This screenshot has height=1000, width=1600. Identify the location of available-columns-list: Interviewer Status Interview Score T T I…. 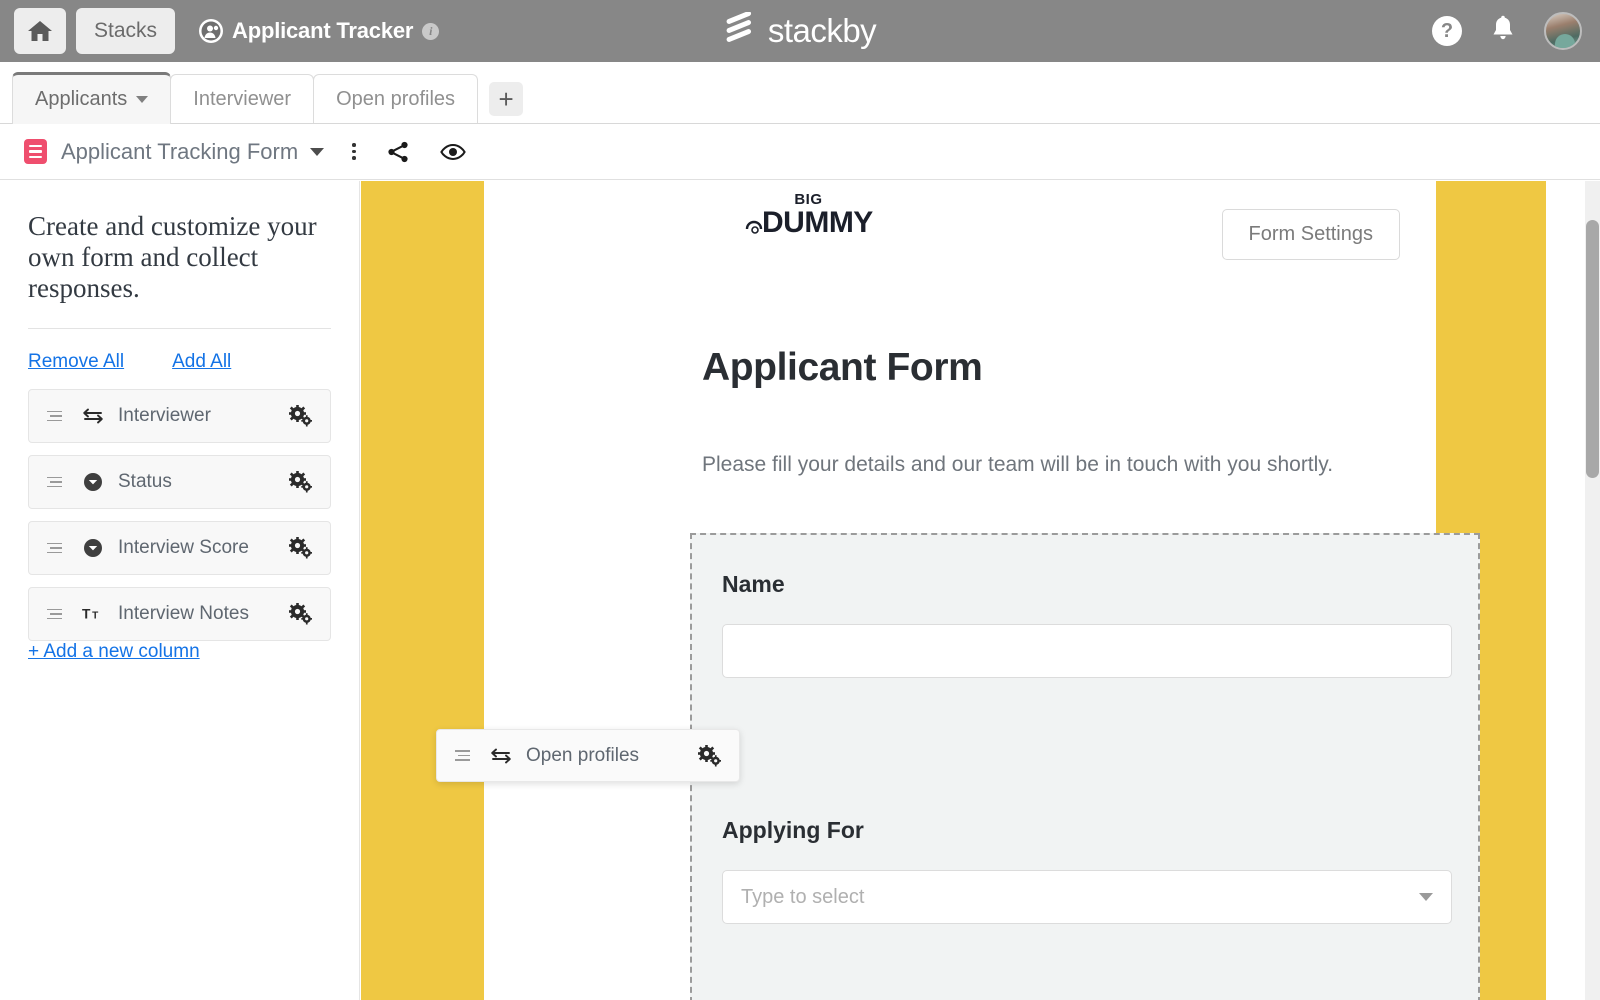
(179, 515).